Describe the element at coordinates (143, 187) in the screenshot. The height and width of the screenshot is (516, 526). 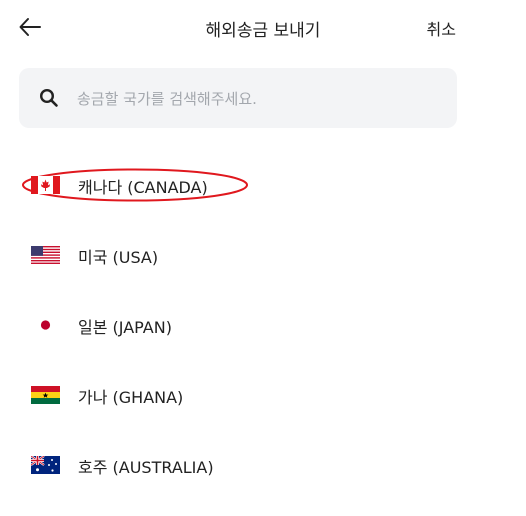
I see `country-label: 캐나다 (CANADA)` at that location.